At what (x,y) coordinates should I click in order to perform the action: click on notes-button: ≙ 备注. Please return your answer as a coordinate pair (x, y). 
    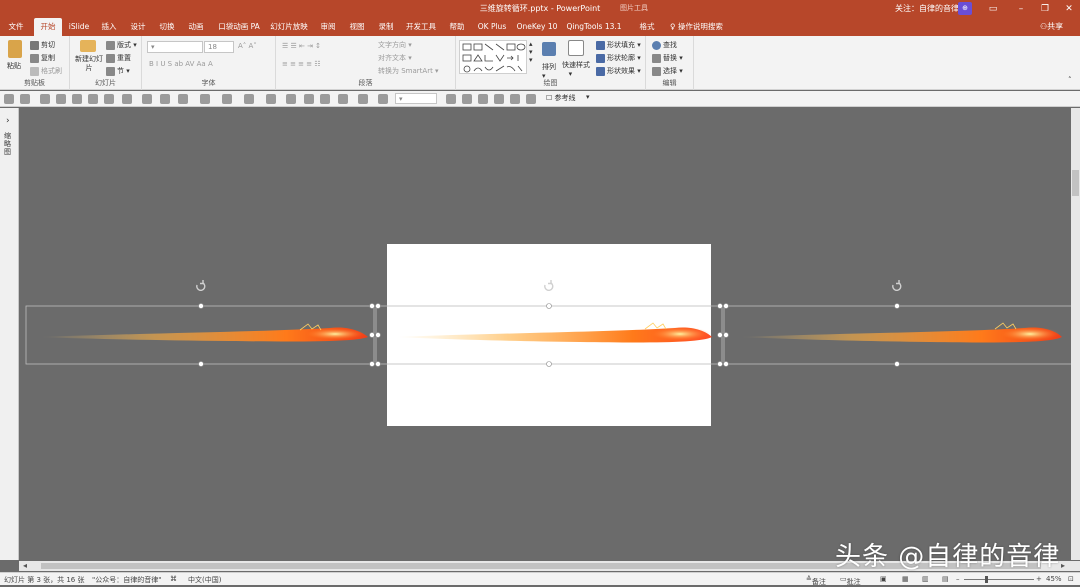
    Looking at the image, I should click on (816, 580).